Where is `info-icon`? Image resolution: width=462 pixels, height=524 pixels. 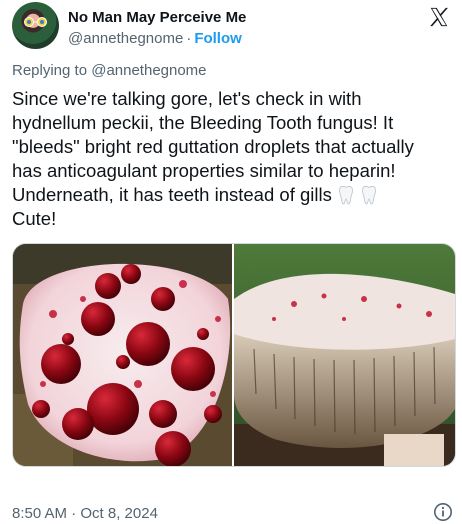
info-icon is located at coordinates (443, 512).